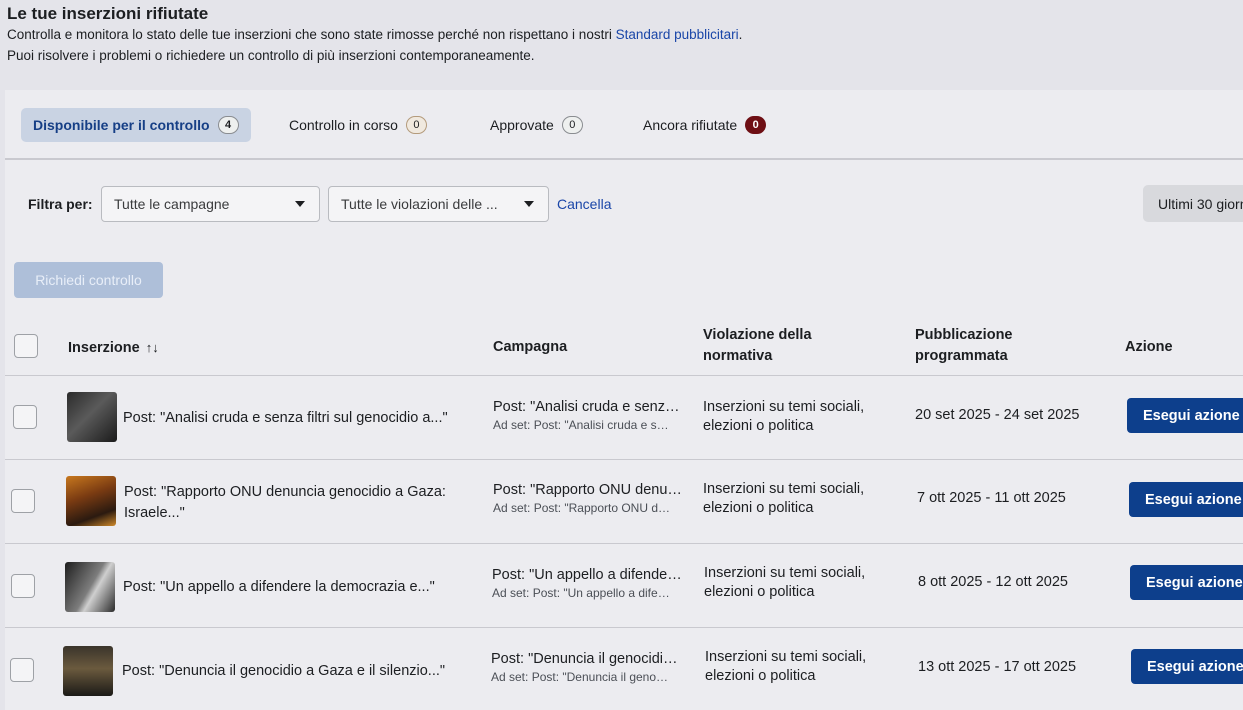  What do you see at coordinates (690, 125) in the screenshot?
I see `tab-label: Ancora rifiutate` at bounding box center [690, 125].